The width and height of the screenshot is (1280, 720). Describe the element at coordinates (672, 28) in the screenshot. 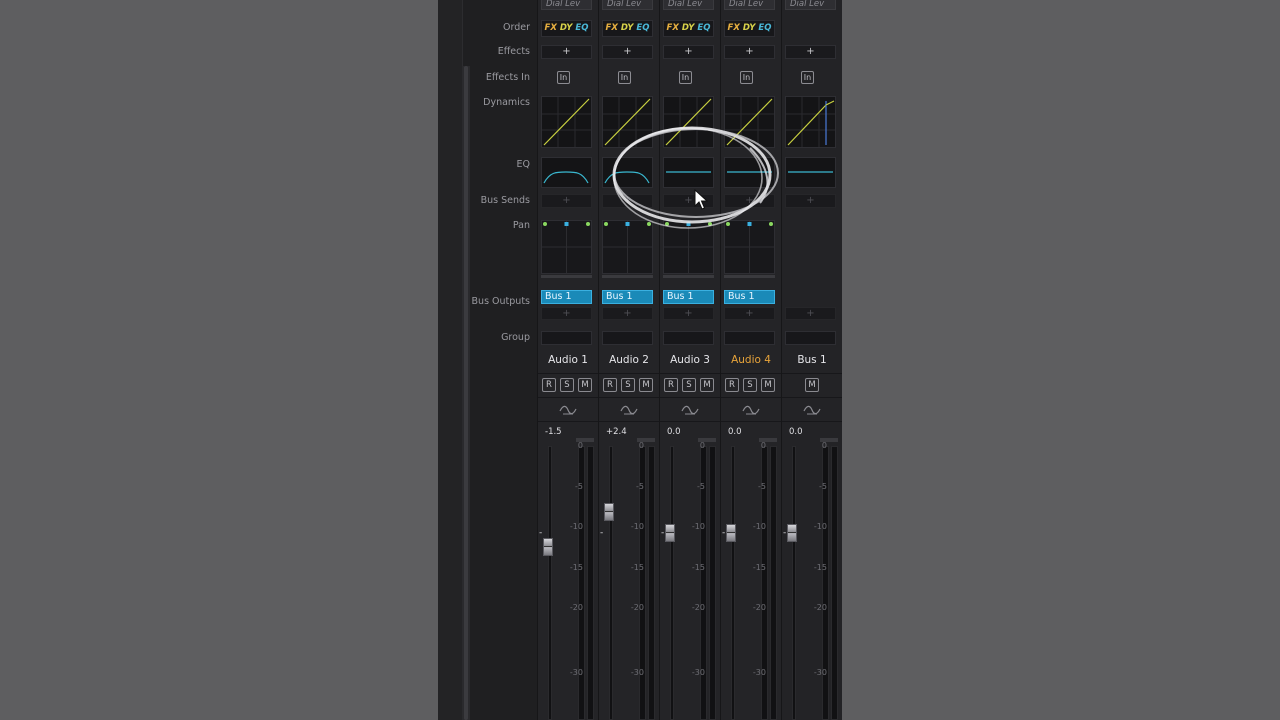

I see `order-fx: FX` at that location.